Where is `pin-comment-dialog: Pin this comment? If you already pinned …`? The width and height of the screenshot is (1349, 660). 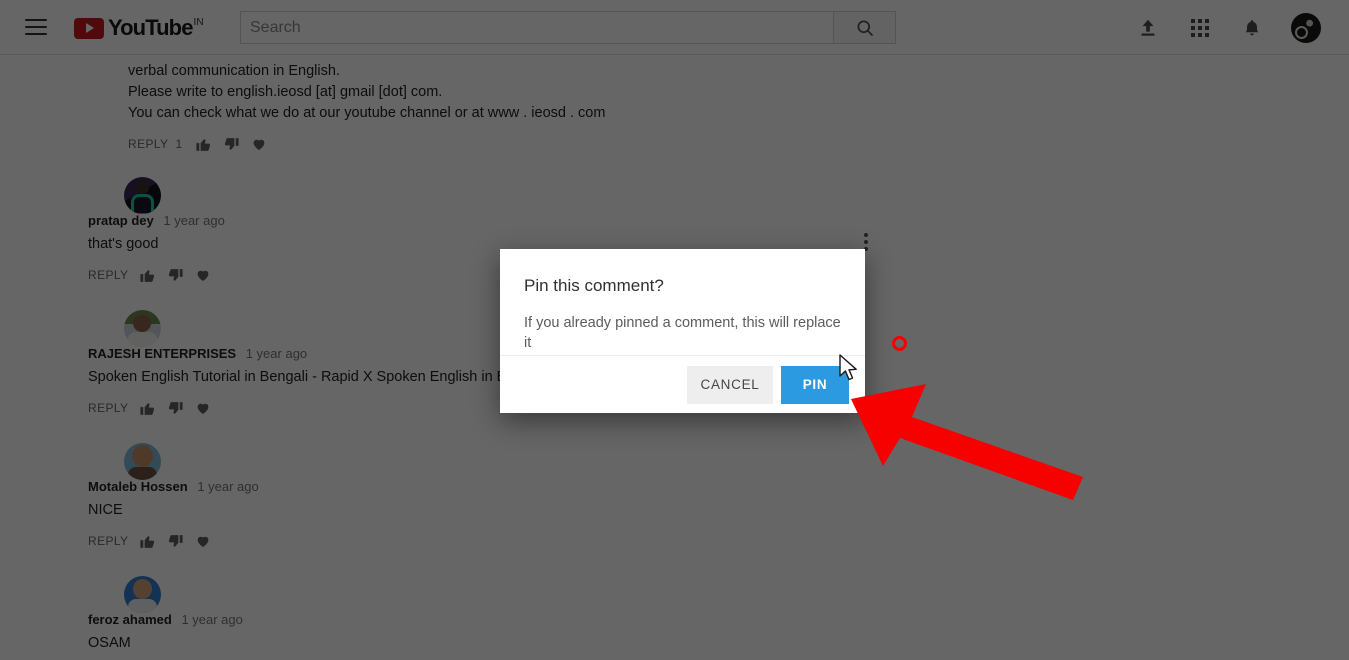
pin-comment-dialog: Pin this comment? If you already pinned … is located at coordinates (682, 331).